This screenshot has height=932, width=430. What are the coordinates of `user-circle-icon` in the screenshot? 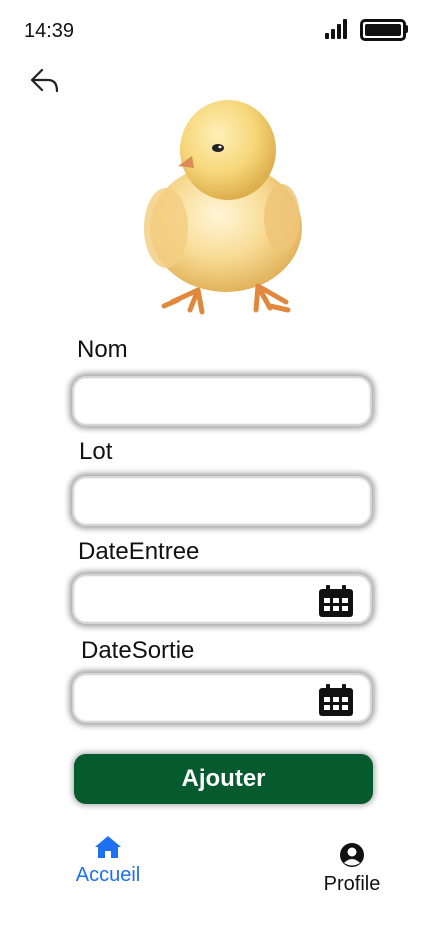 It's located at (352, 855).